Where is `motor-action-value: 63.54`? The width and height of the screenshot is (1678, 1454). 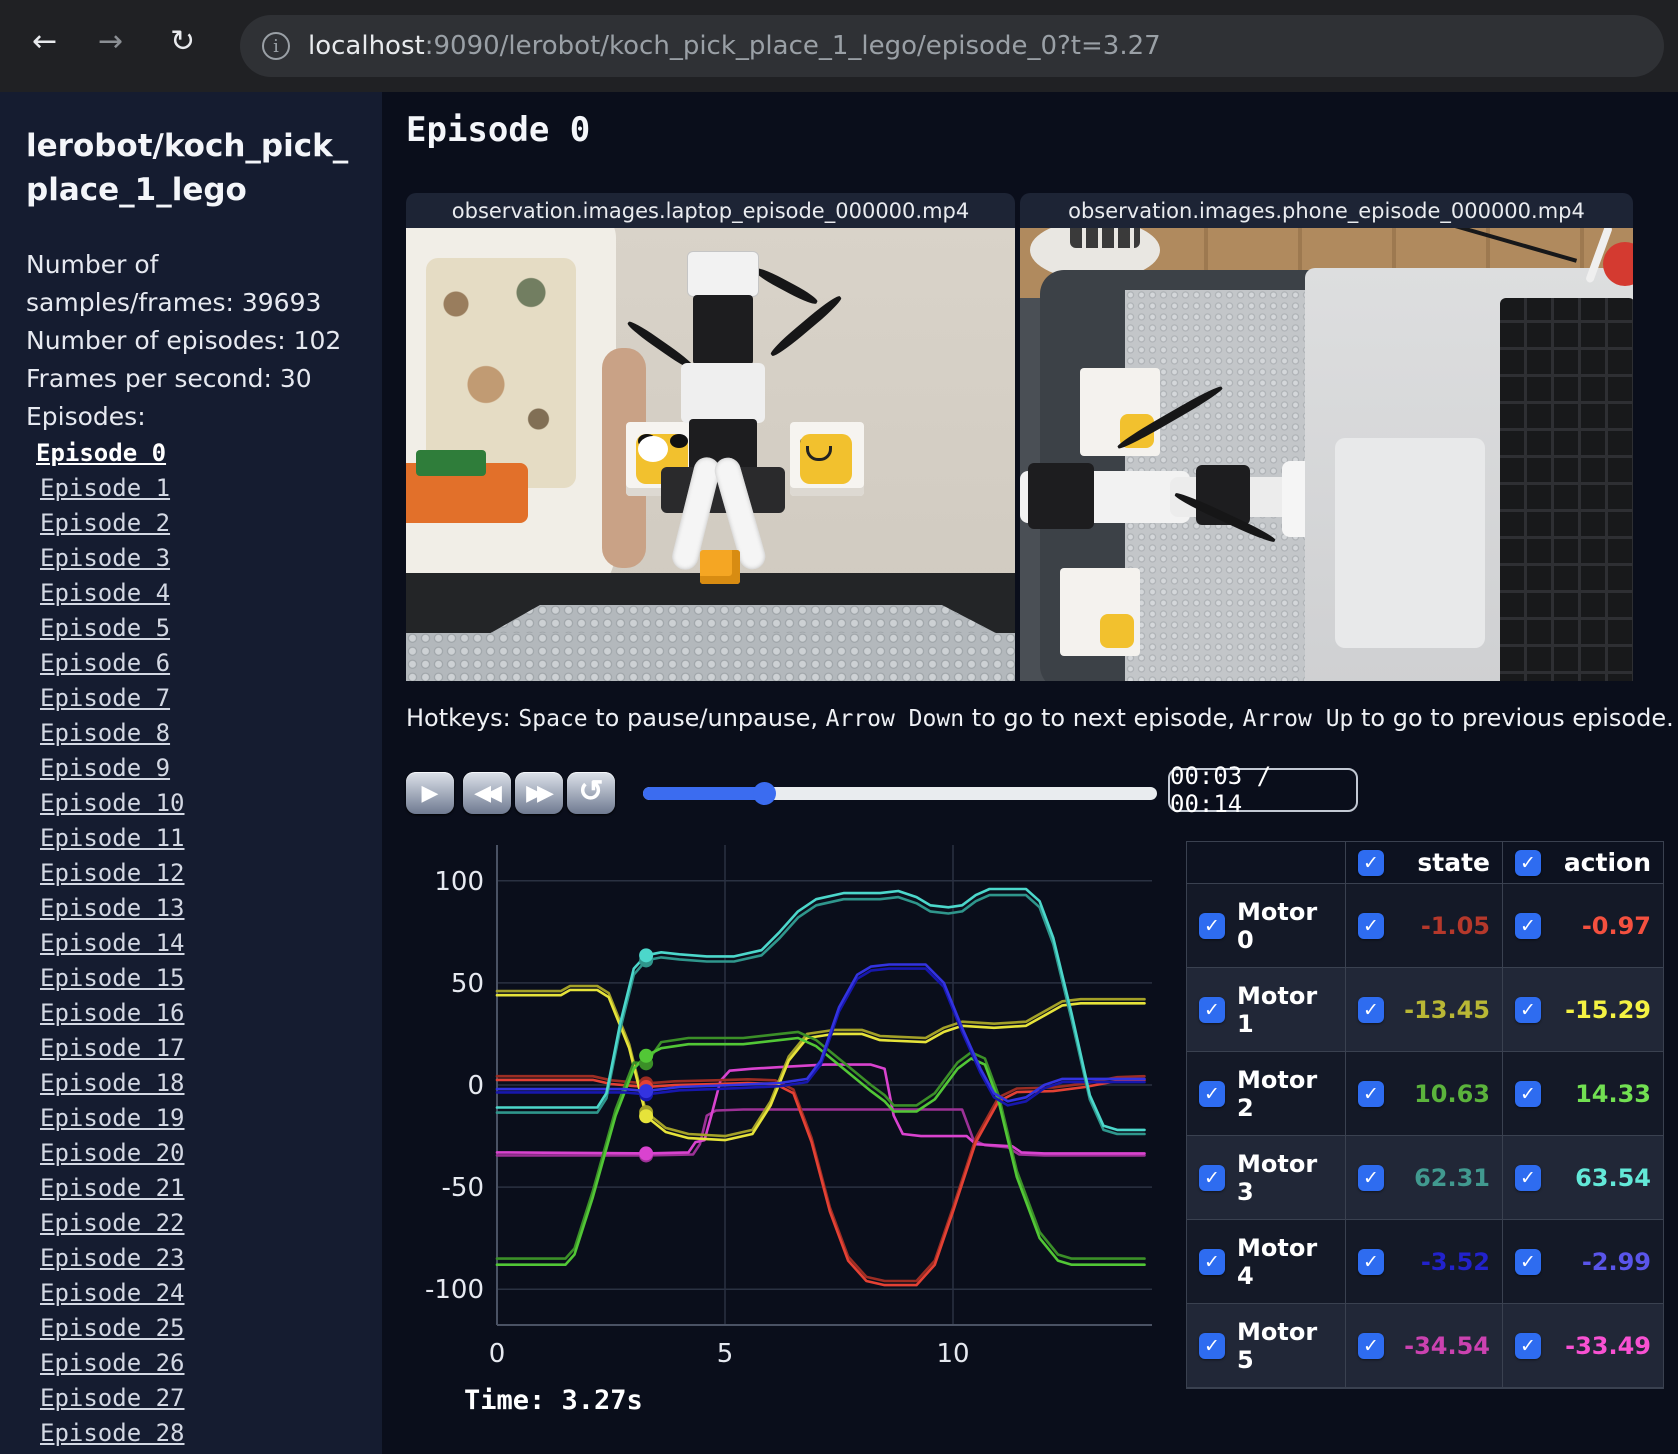 motor-action-value: 63.54 is located at coordinates (1613, 1177).